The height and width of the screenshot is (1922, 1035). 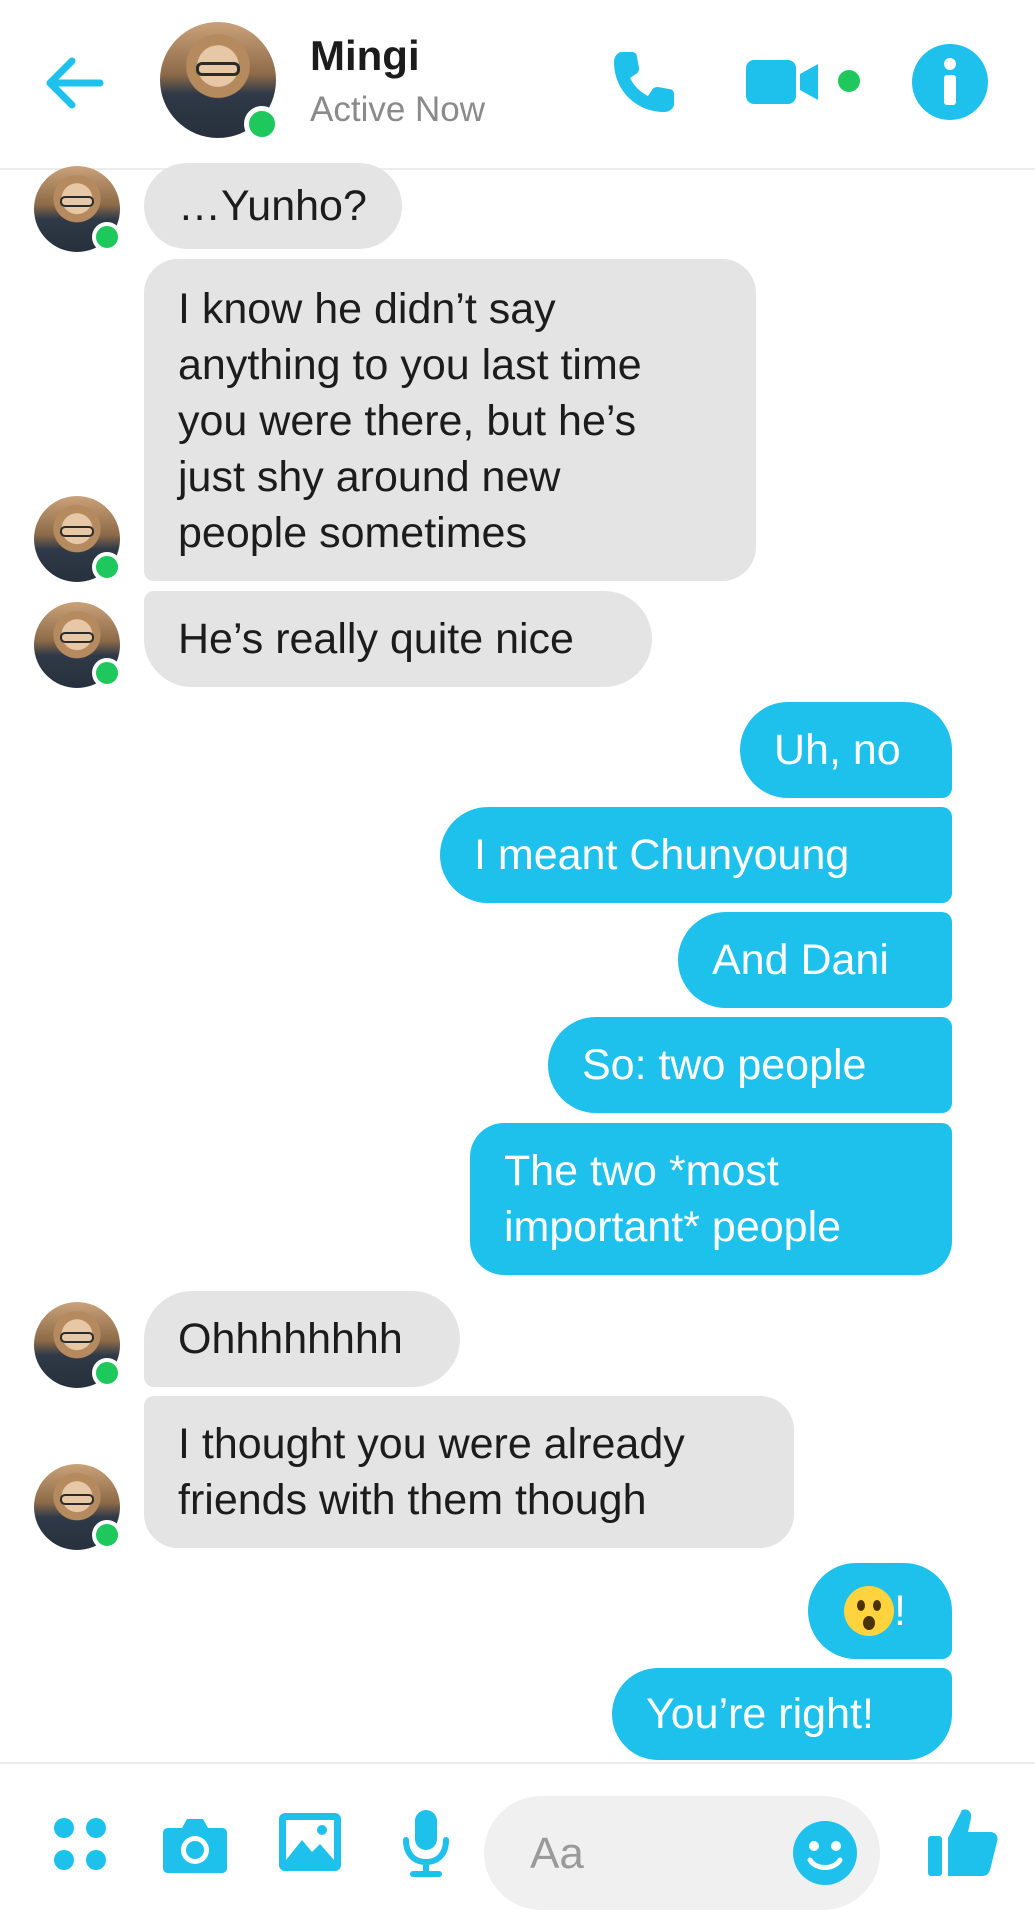 What do you see at coordinates (724, 1065) in the screenshot?
I see `message-text: So: two people` at bounding box center [724, 1065].